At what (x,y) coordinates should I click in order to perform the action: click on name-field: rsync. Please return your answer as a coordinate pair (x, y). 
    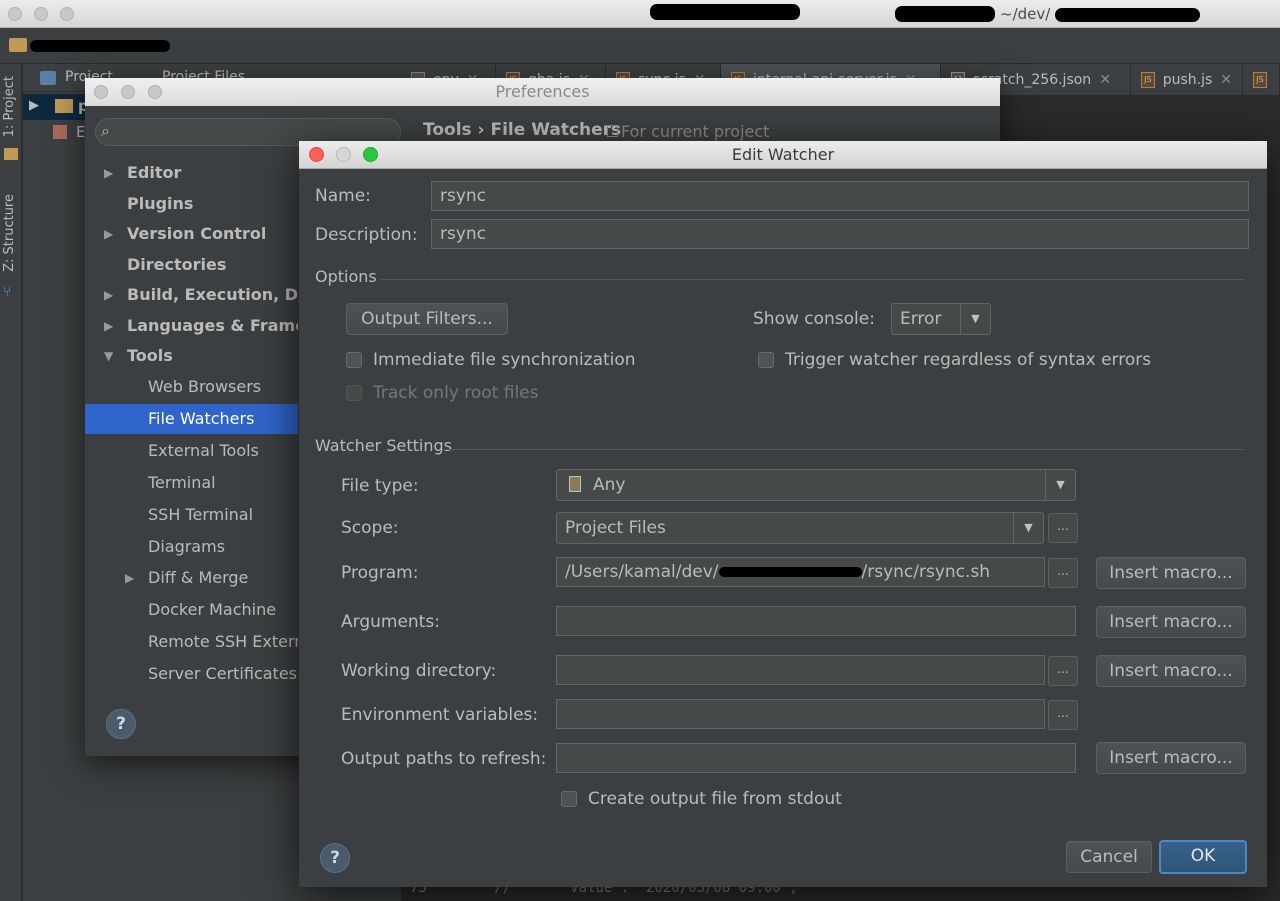
    Looking at the image, I should click on (840, 196).